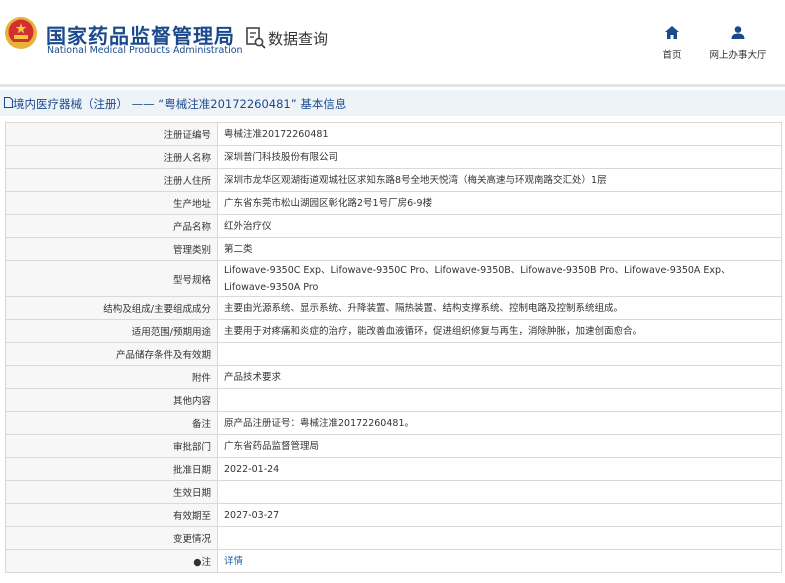 The image size is (785, 583). What do you see at coordinates (180, 104) in the screenshot?
I see `breadcrumb-text: 境内医疗器械（注册） —— “粤械注准20172260481” 基本信息` at bounding box center [180, 104].